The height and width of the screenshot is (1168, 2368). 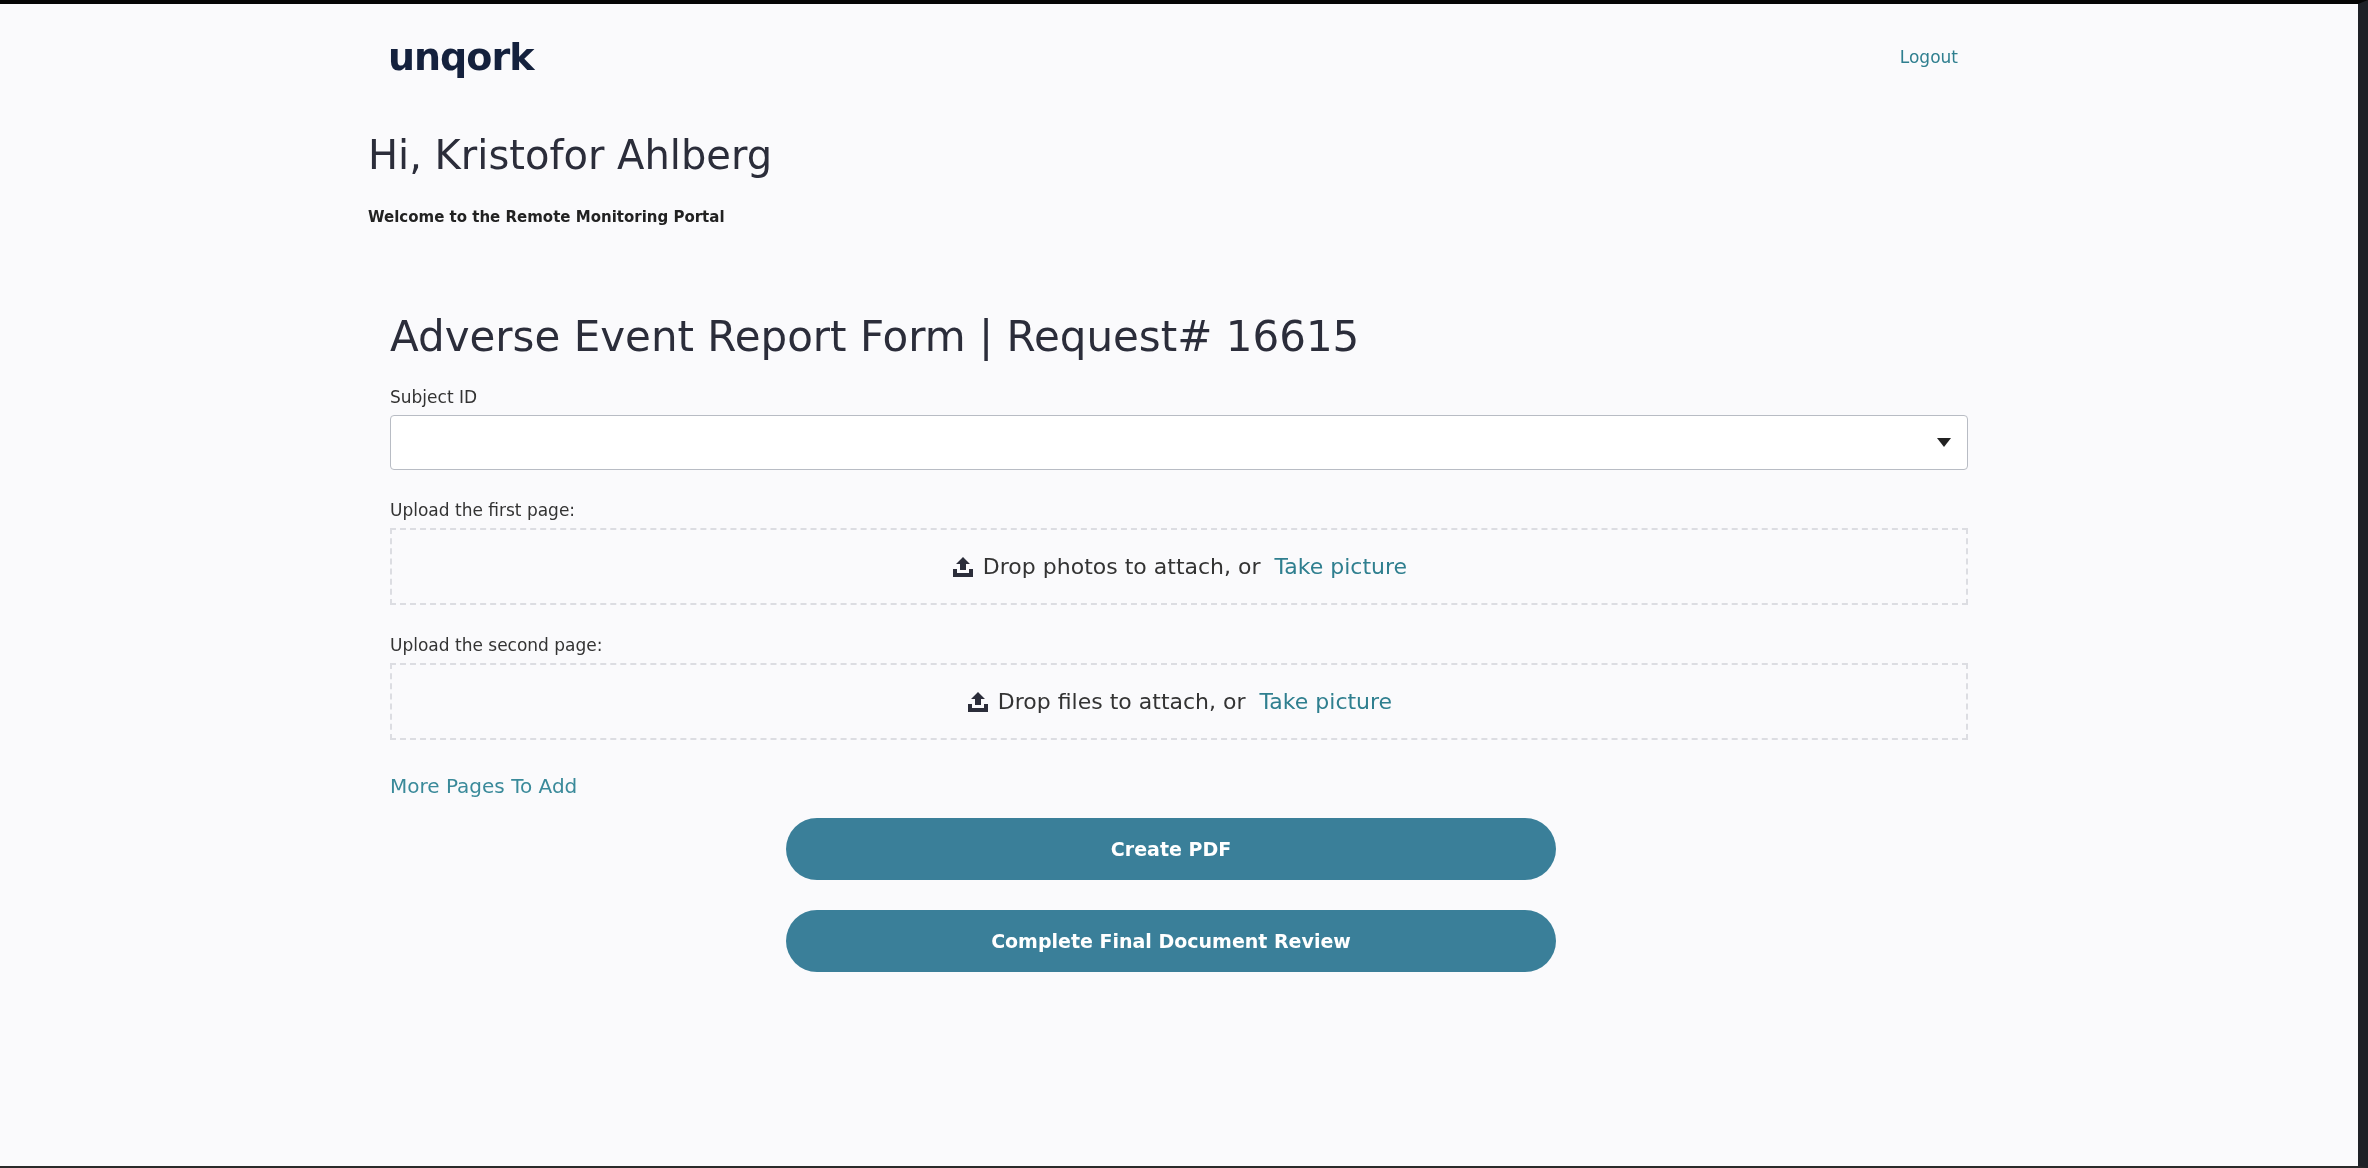 What do you see at coordinates (497, 645) in the screenshot?
I see `field-label: Upload the second page:` at bounding box center [497, 645].